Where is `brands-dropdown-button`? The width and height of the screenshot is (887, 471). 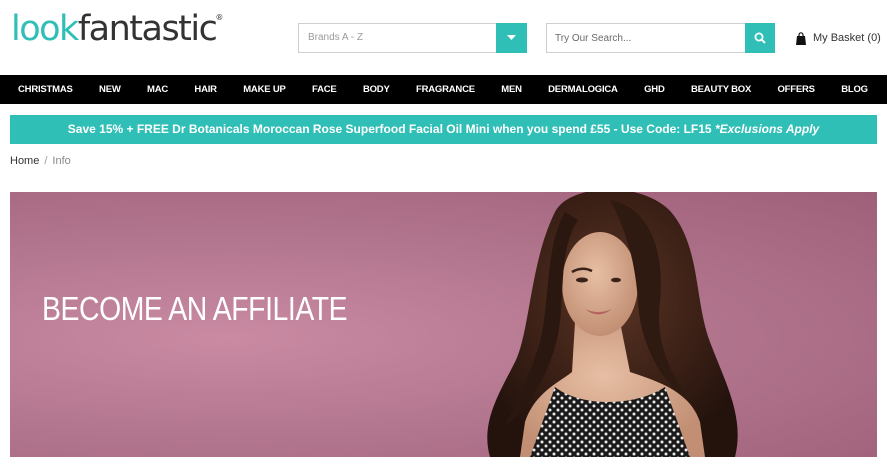
brands-dropdown-button is located at coordinates (511, 38).